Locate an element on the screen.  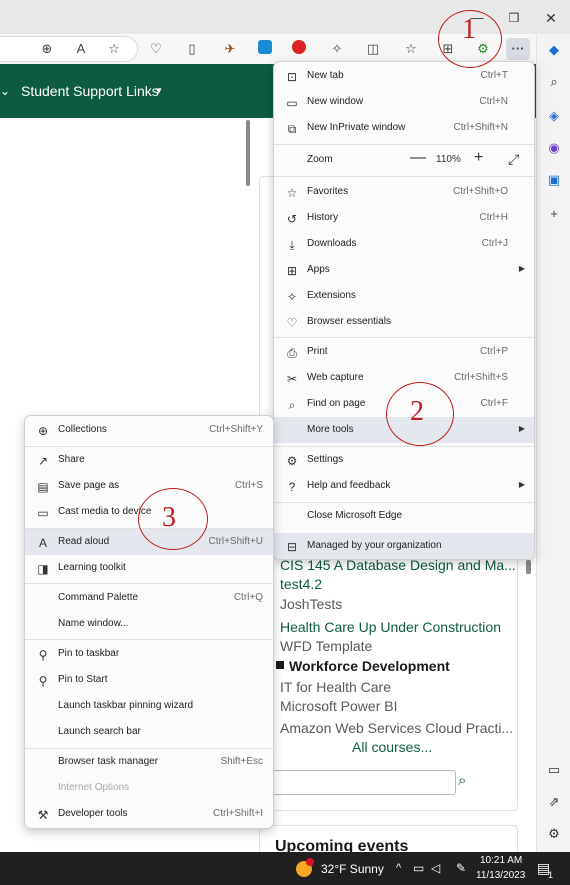
menu-label: Apps is located at coordinates (318, 269).